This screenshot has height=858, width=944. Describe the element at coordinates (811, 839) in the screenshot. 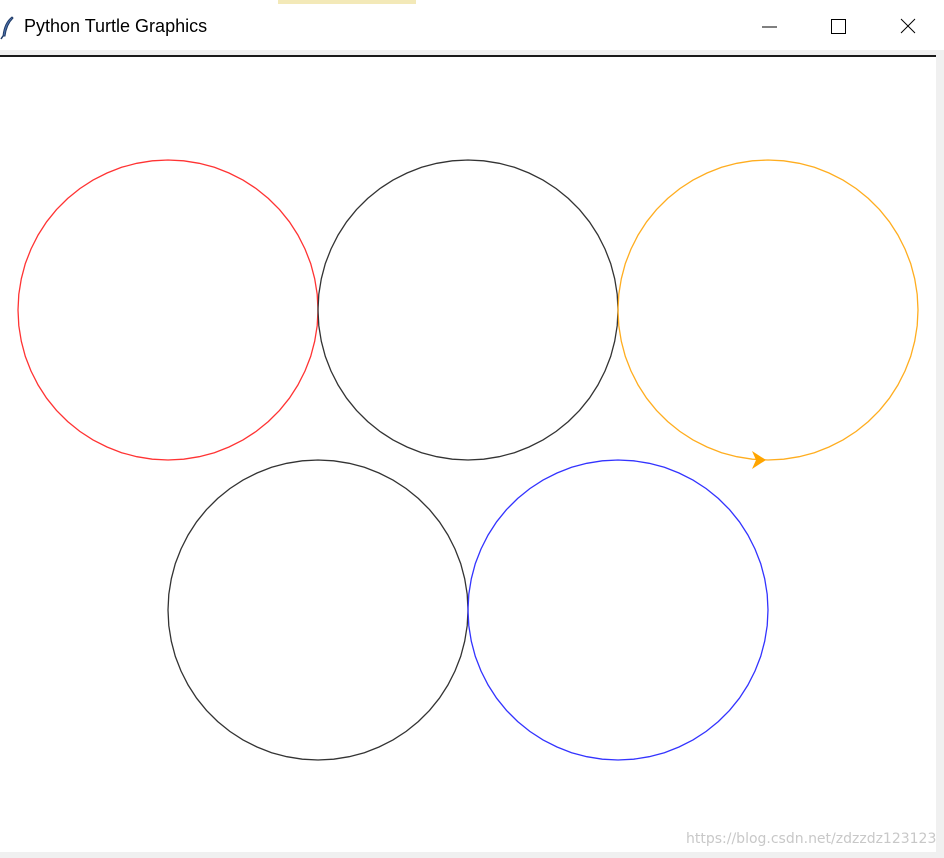

I see `watermark-text: https://blog.csdn.net/zdzzdz123123` at that location.